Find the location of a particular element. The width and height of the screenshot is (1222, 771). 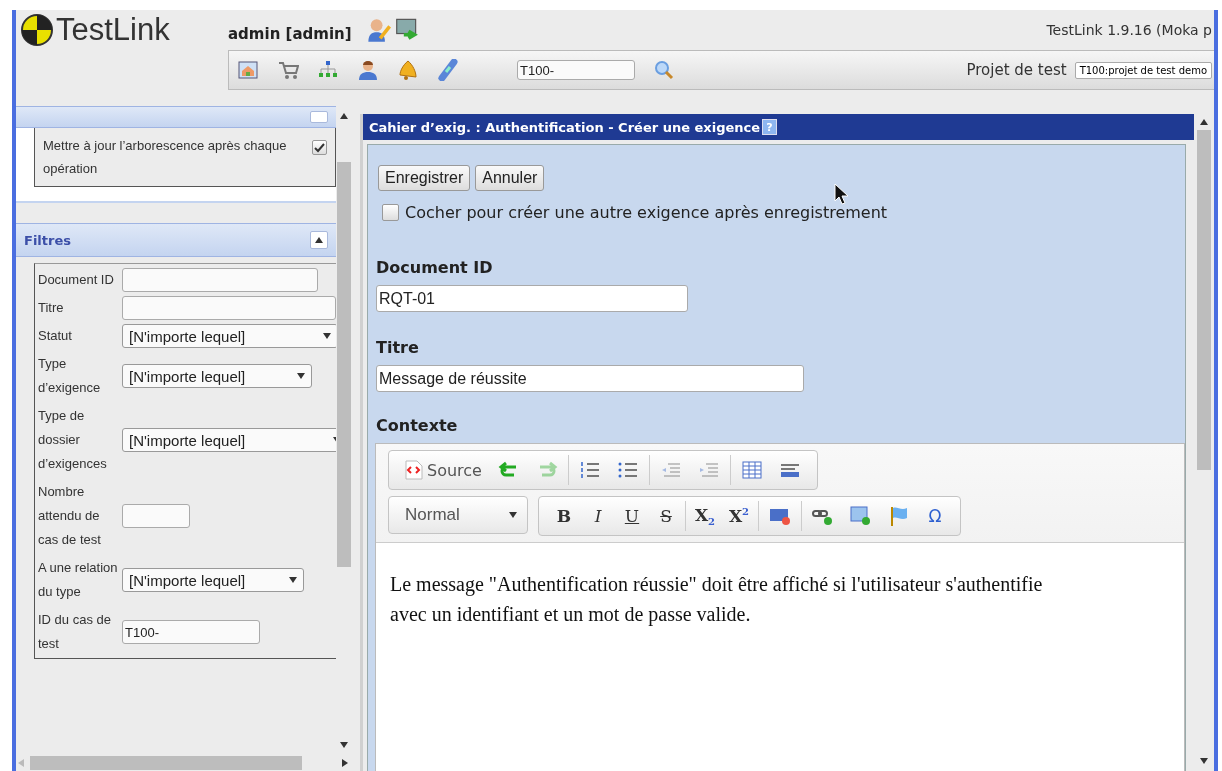

bell-icon is located at coordinates (408, 70).